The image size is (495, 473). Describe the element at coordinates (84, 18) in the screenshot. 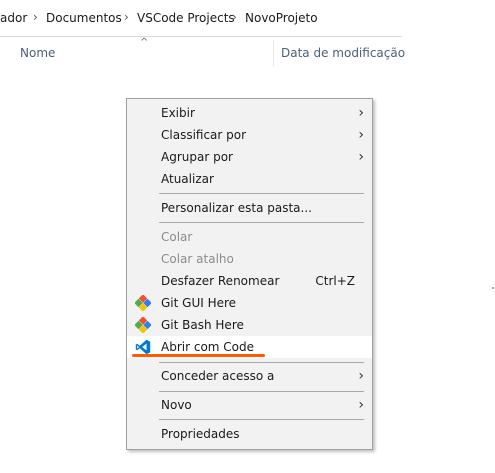

I see `breadcrumb-item-documentos: Documentos` at that location.